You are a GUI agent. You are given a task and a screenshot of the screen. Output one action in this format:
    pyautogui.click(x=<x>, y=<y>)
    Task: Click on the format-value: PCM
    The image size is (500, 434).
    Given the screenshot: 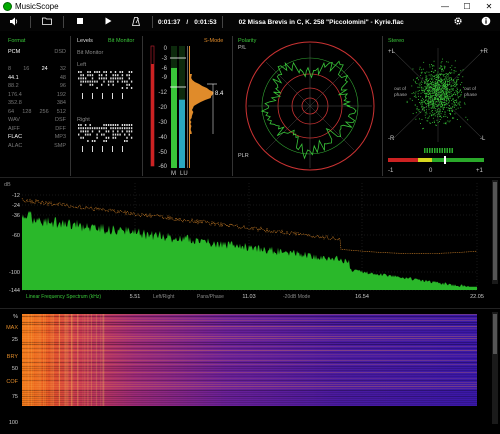 What is the action you would take?
    pyautogui.click(x=14, y=52)
    